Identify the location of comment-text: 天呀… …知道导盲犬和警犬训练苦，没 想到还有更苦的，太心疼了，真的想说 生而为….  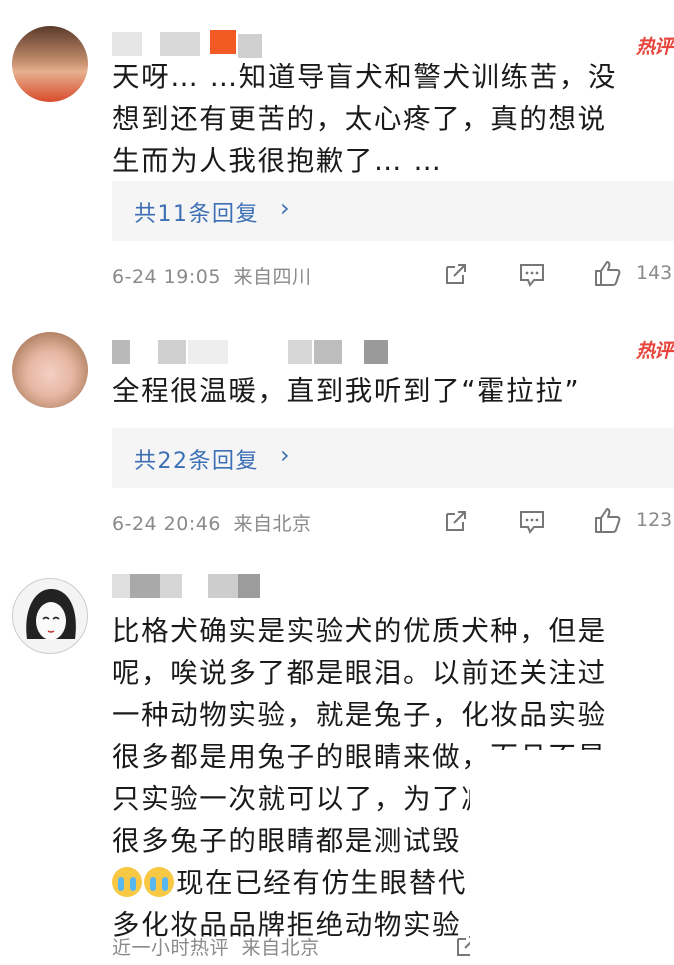
(365, 119).